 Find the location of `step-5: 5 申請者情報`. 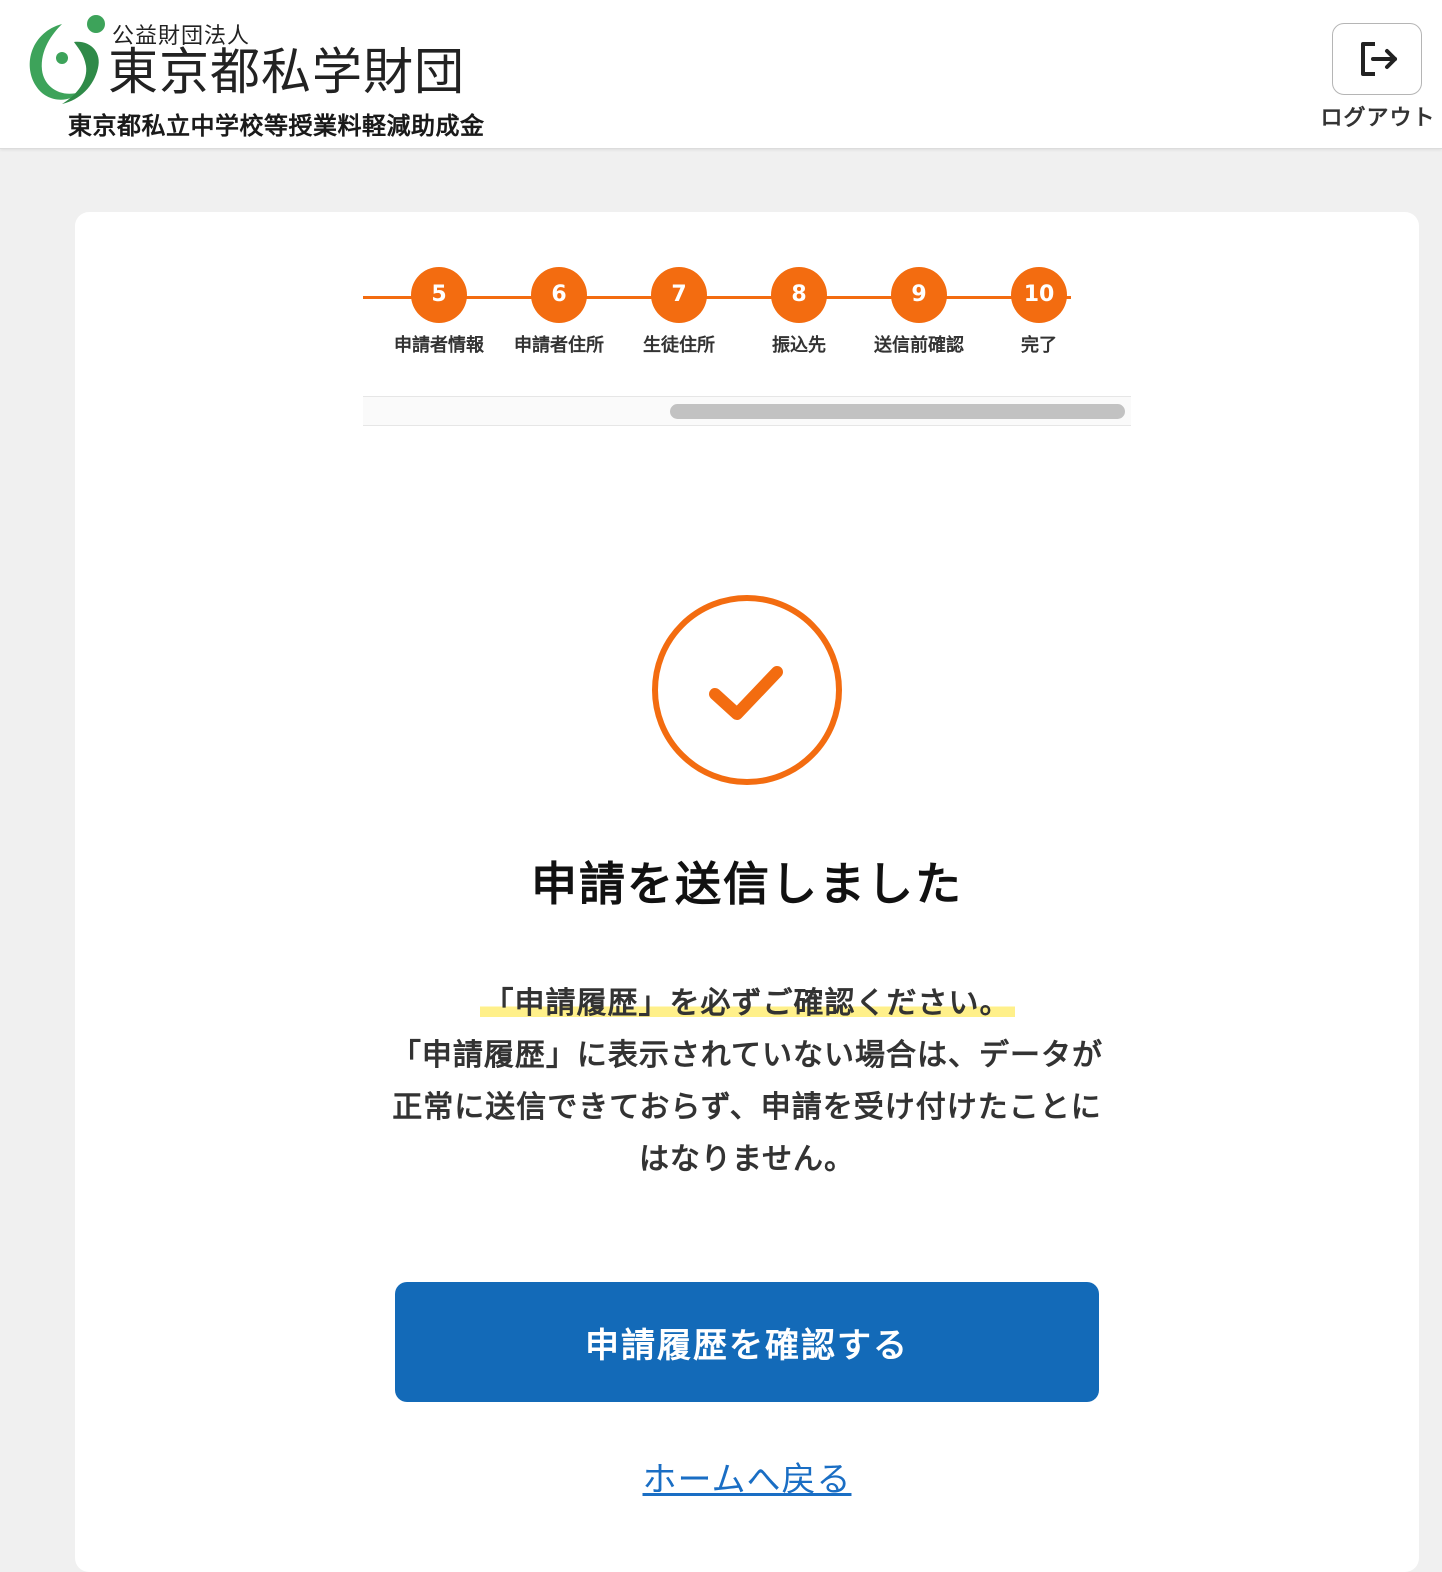

step-5: 5 申請者情報 is located at coordinates (439, 312).